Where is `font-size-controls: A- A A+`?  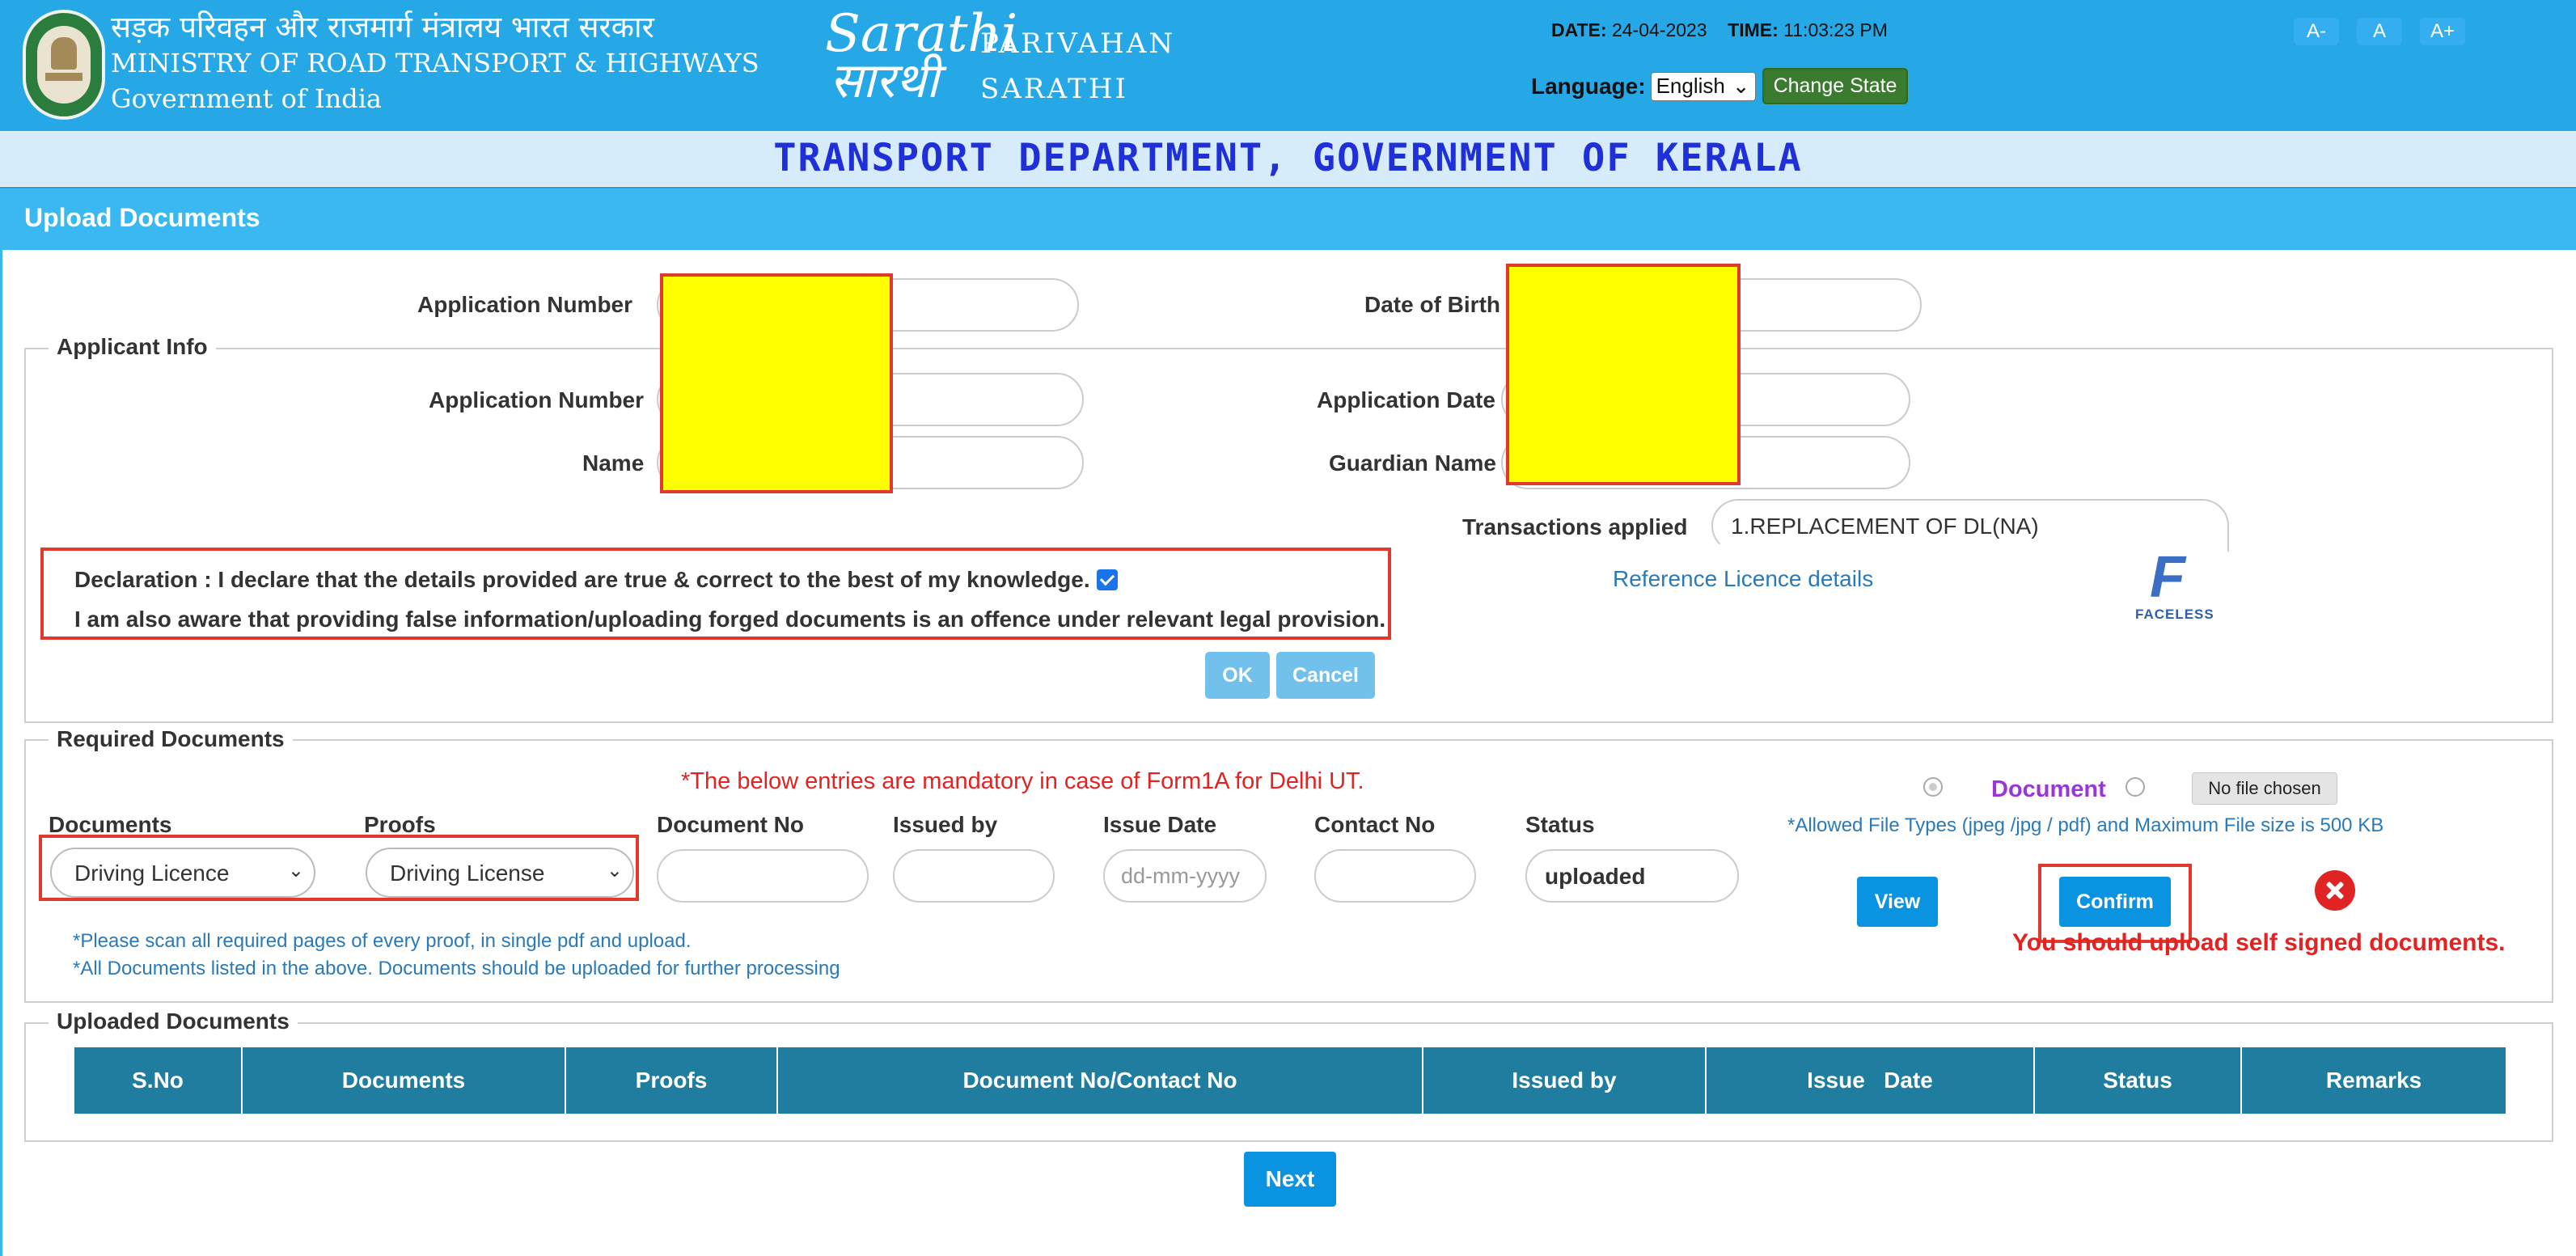
font-size-controls: A- A A+ is located at coordinates (2380, 31).